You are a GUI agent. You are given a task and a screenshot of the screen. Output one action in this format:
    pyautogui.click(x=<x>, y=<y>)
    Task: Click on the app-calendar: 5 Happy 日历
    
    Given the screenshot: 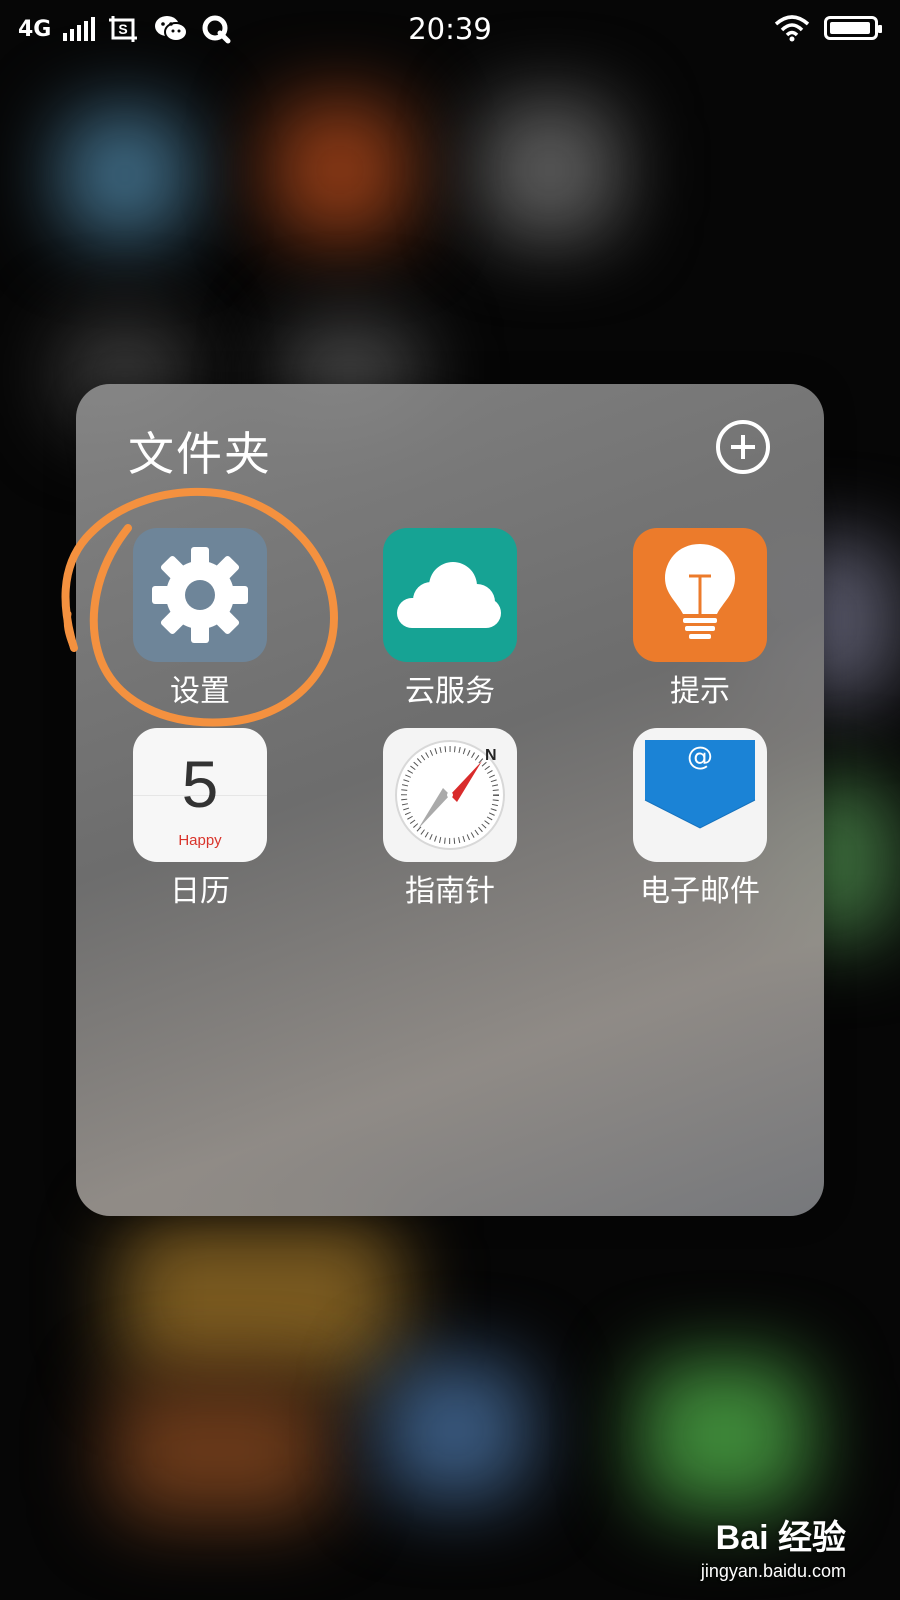 What is the action you would take?
    pyautogui.click(x=200, y=820)
    